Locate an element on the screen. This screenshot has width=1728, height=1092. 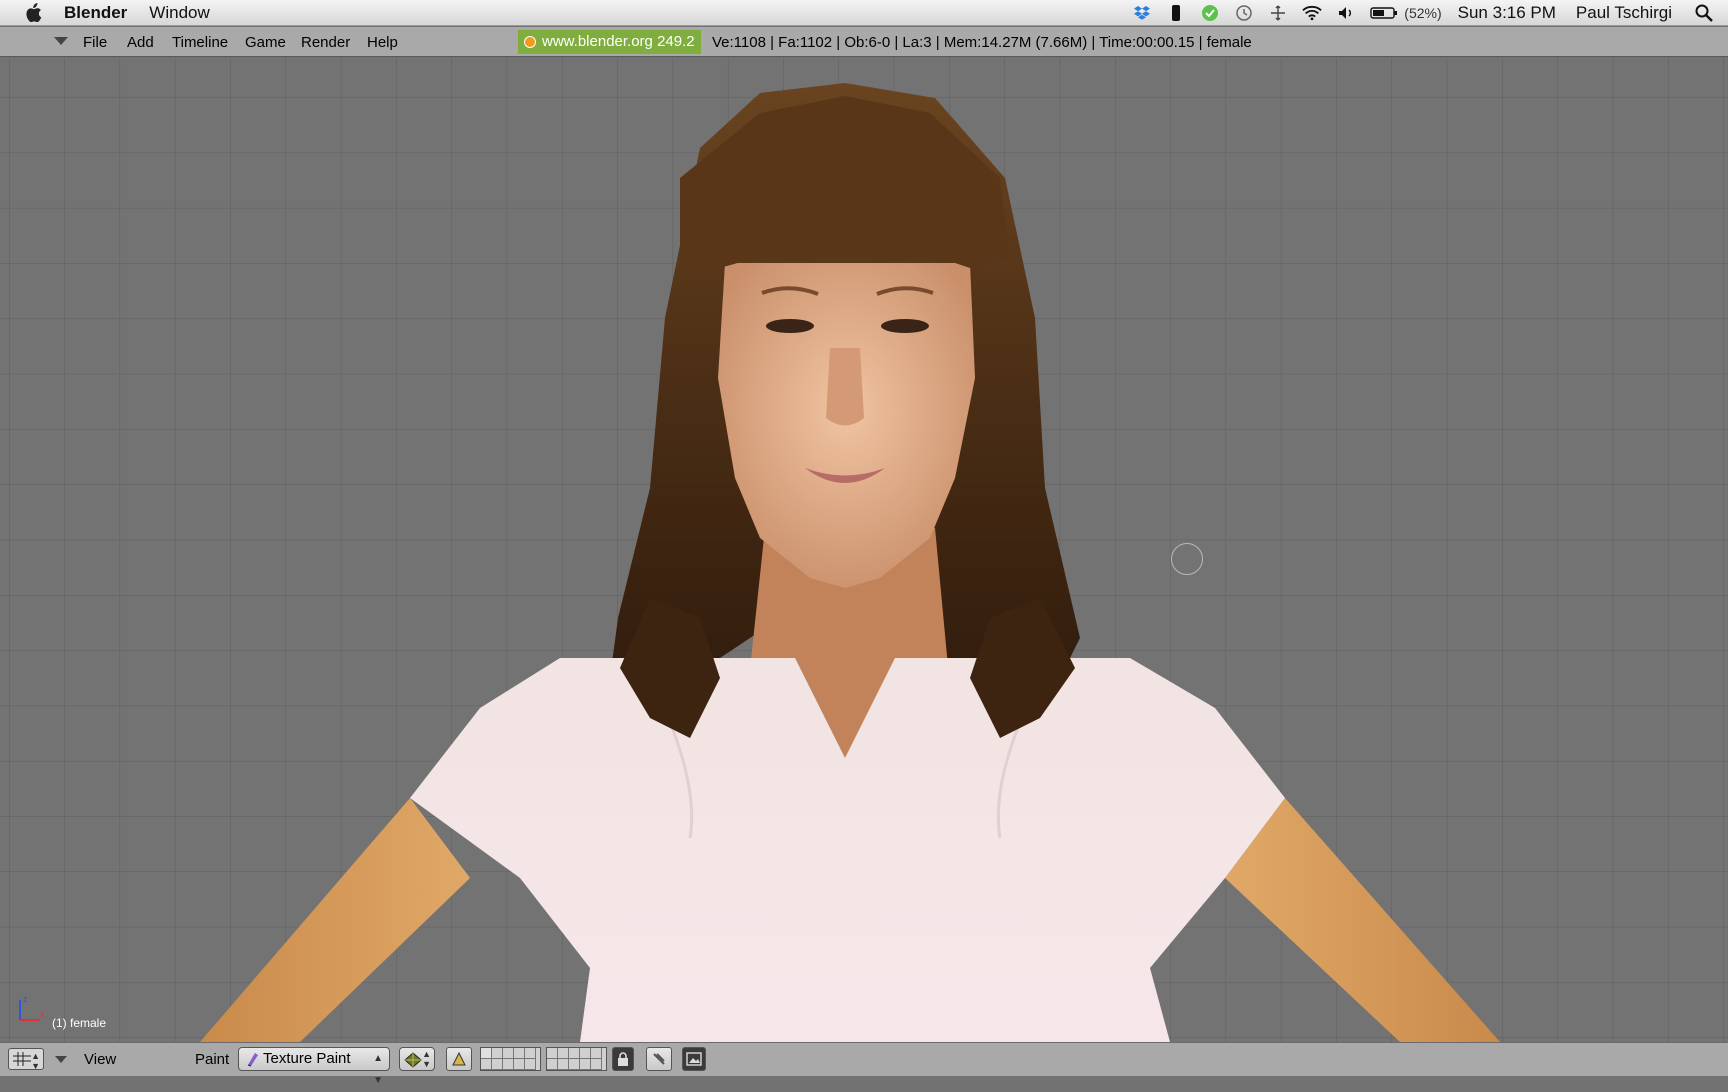
app-menu-blender: Blender is located at coordinates (95, 13).